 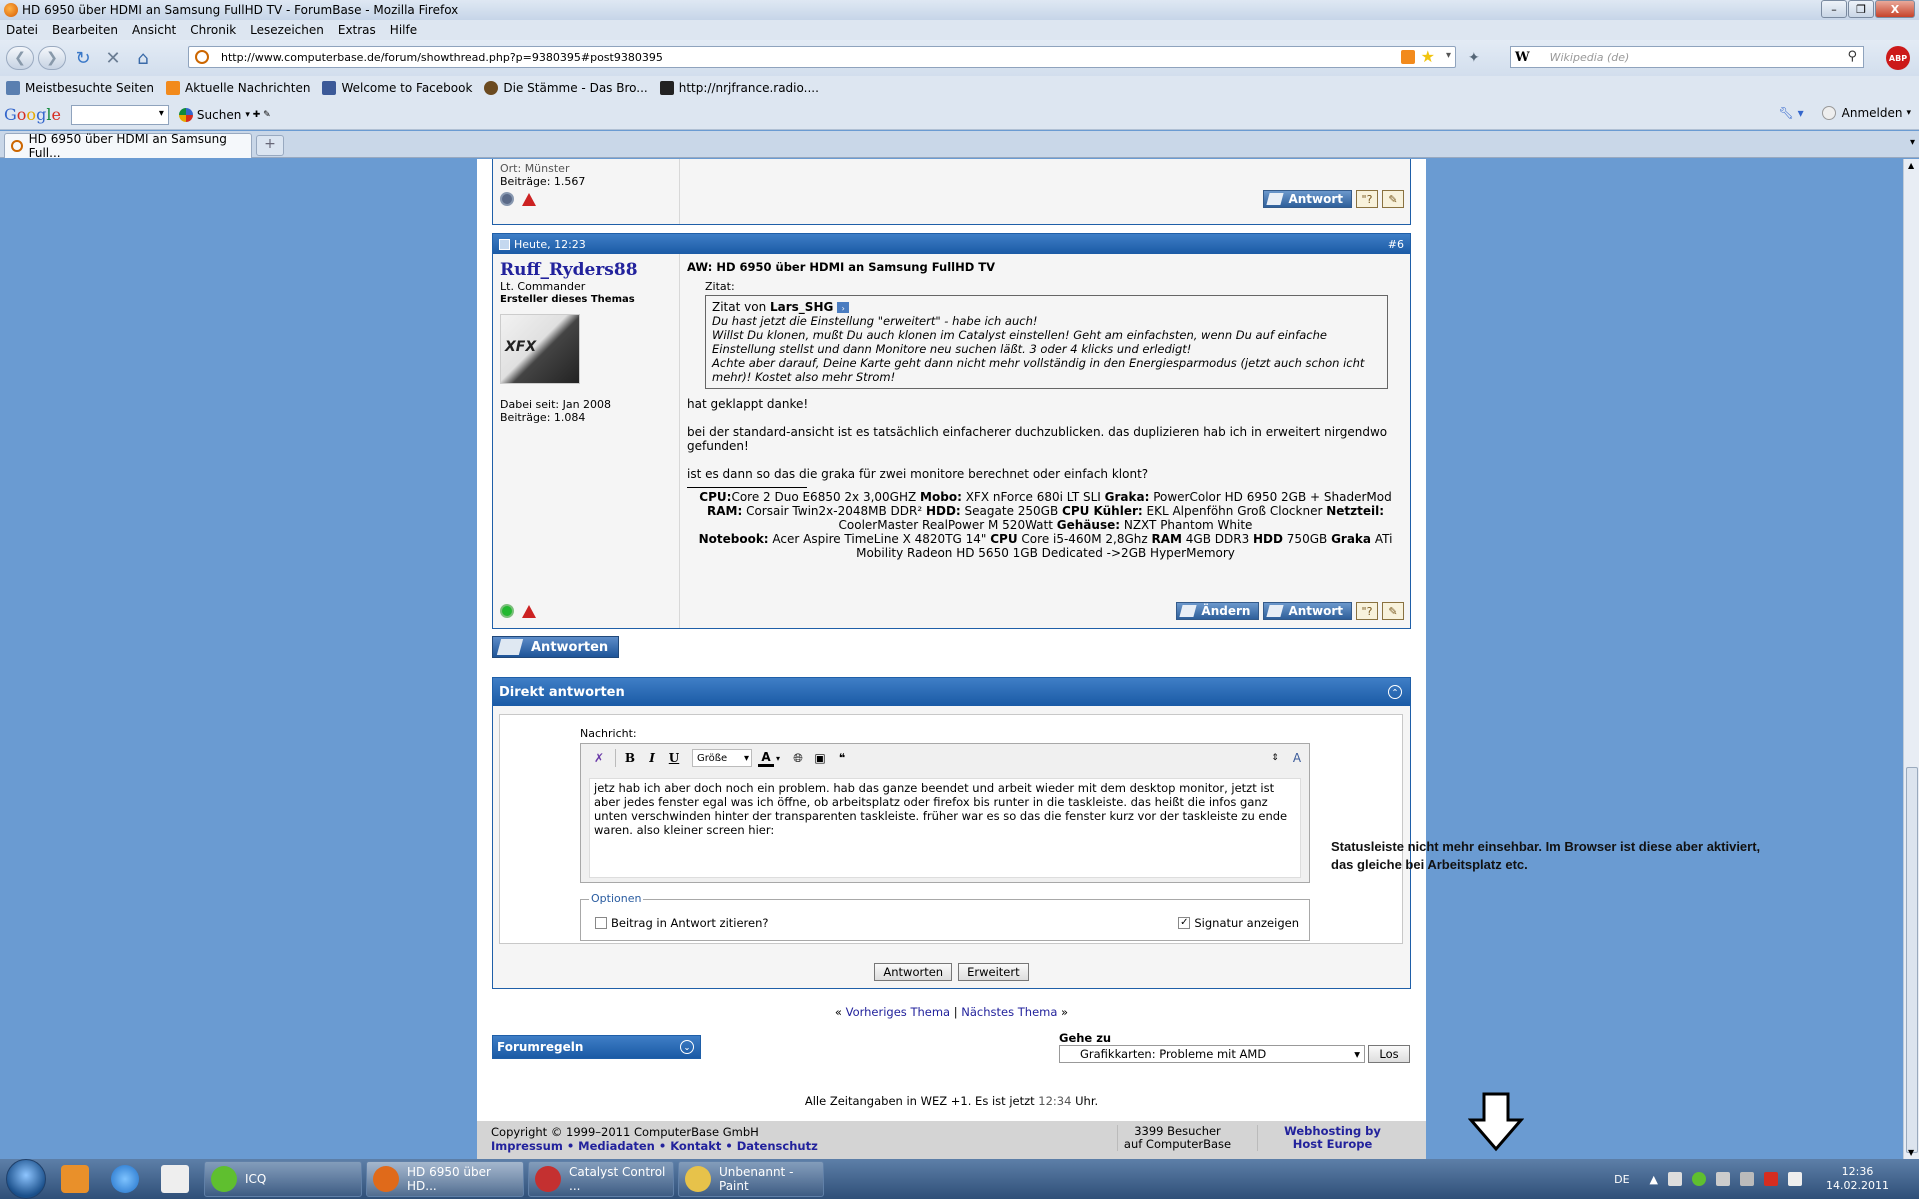 What do you see at coordinates (1852, 56) in the screenshot?
I see `search-icon: ⚲` at bounding box center [1852, 56].